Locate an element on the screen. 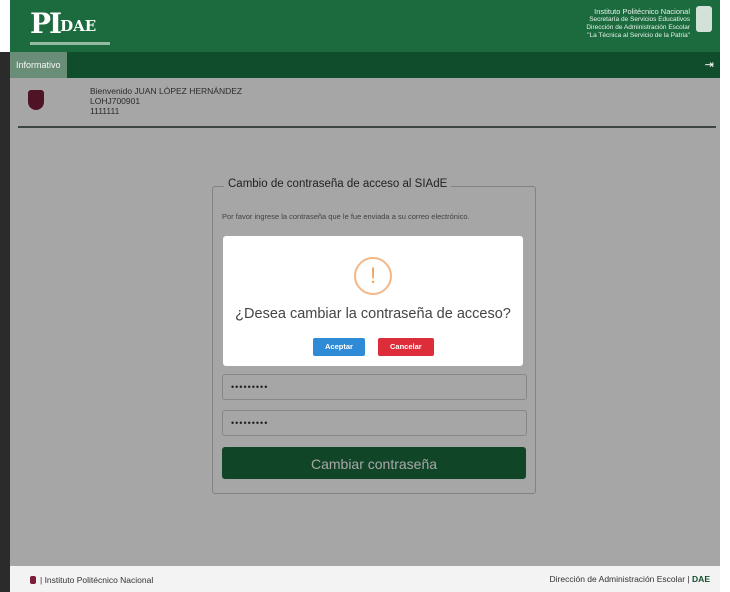 The image size is (730, 592). logo-tagline-bar is located at coordinates (70, 43).